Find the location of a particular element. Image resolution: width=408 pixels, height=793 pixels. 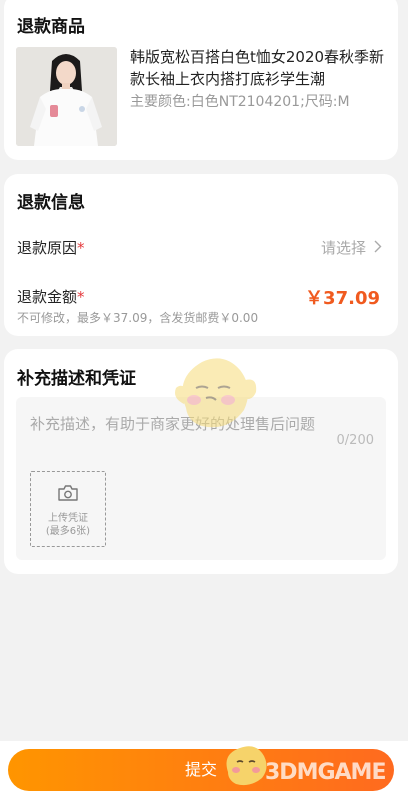

product-spec: 主要颜色:白色NT2104201;尺码:M is located at coordinates (240, 102).